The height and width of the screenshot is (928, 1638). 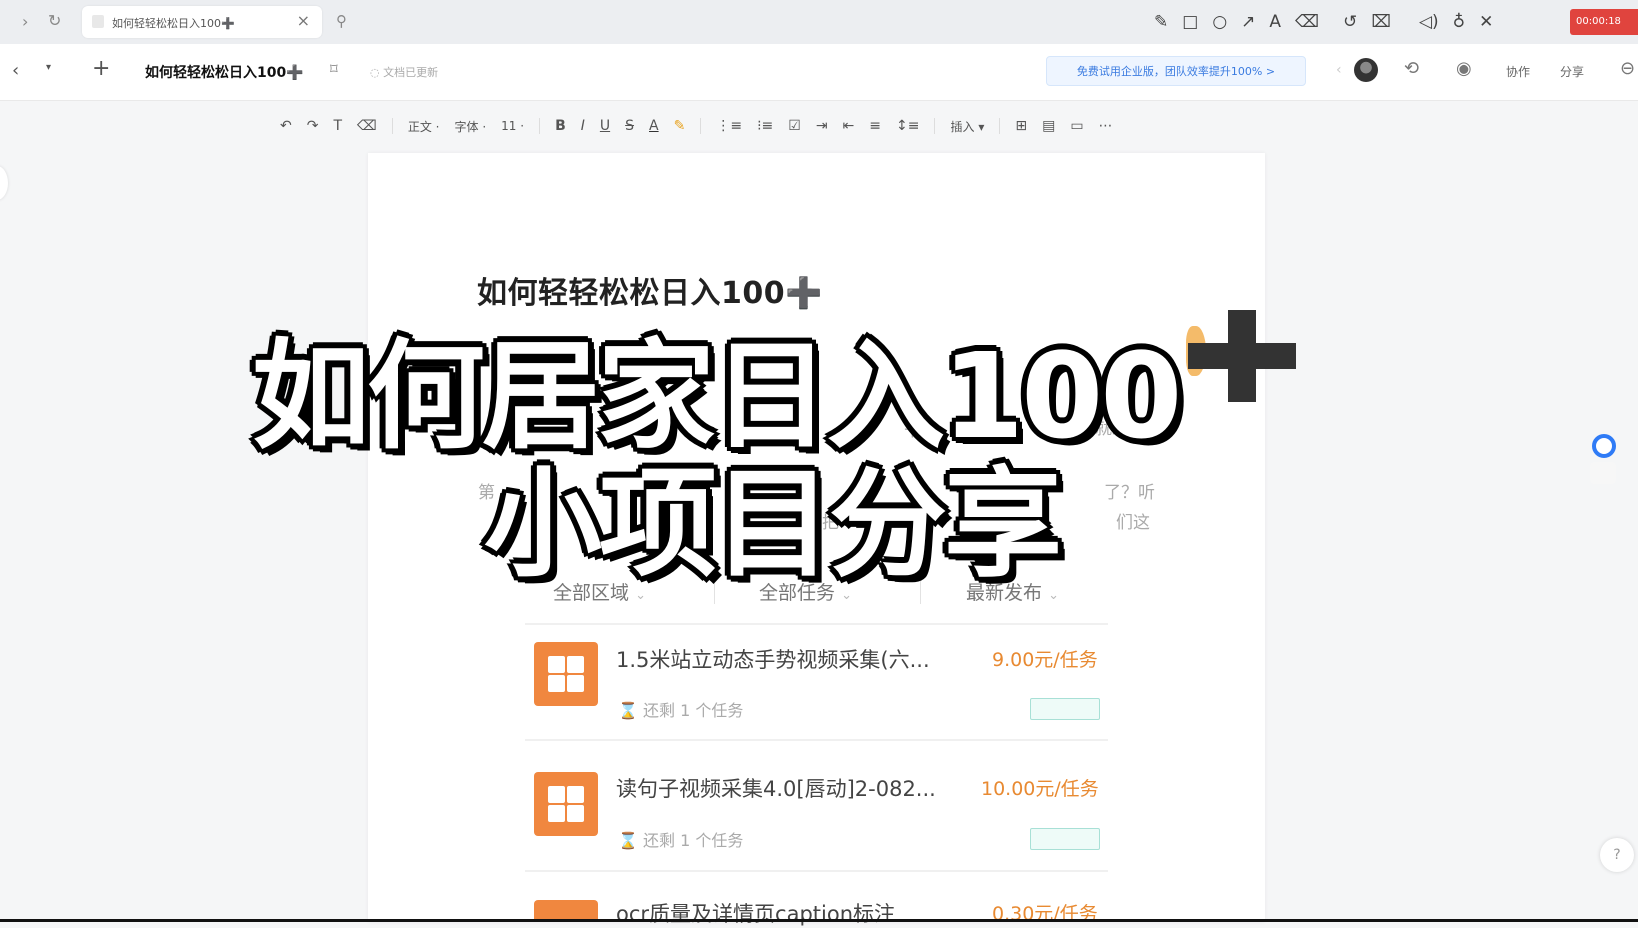 What do you see at coordinates (1366, 70) in the screenshot?
I see `avatar` at bounding box center [1366, 70].